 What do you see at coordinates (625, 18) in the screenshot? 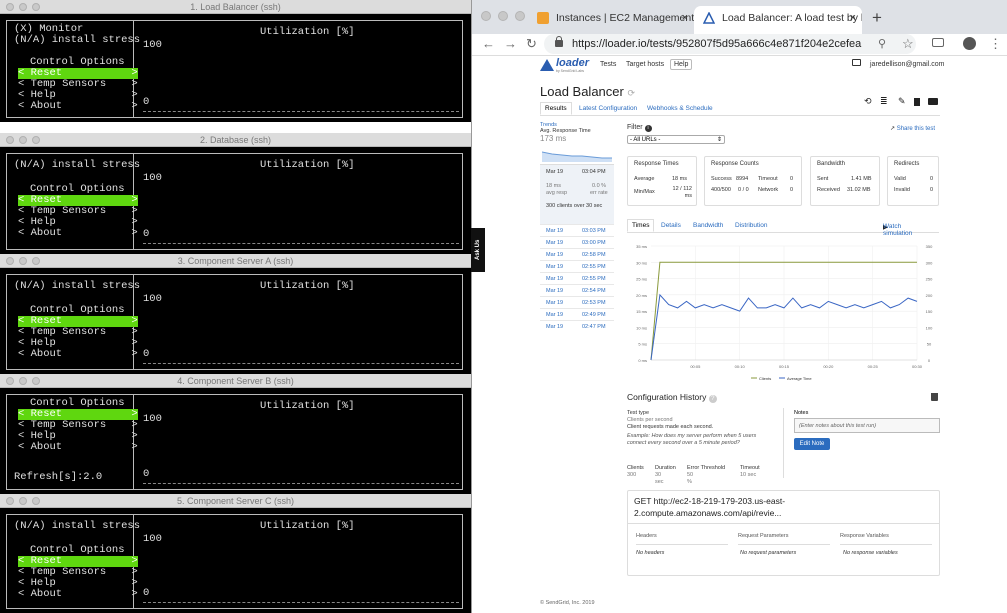
I see `tab-label: Instances | EC2 Management C` at bounding box center [625, 18].